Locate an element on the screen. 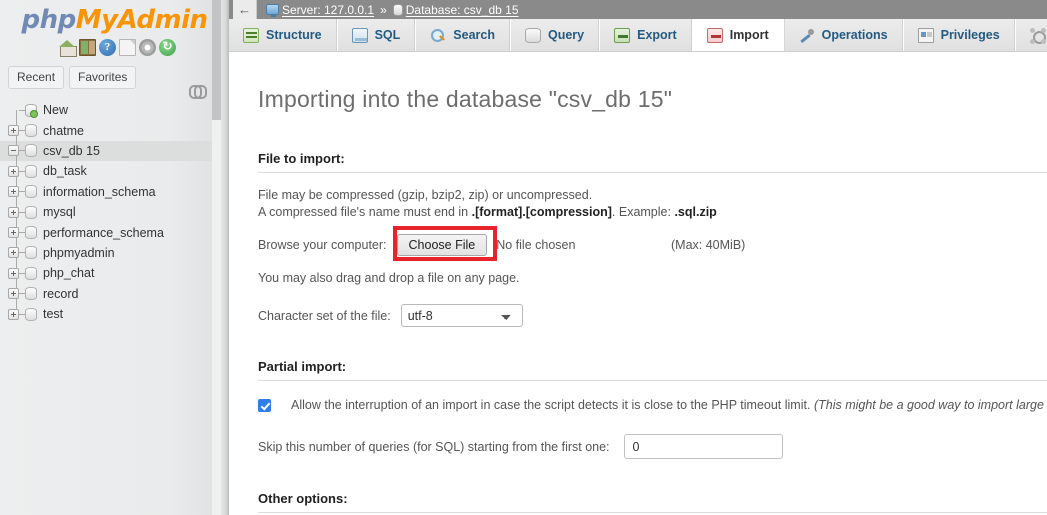 The width and height of the screenshot is (1047, 515). tab-query: Query is located at coordinates (555, 35).